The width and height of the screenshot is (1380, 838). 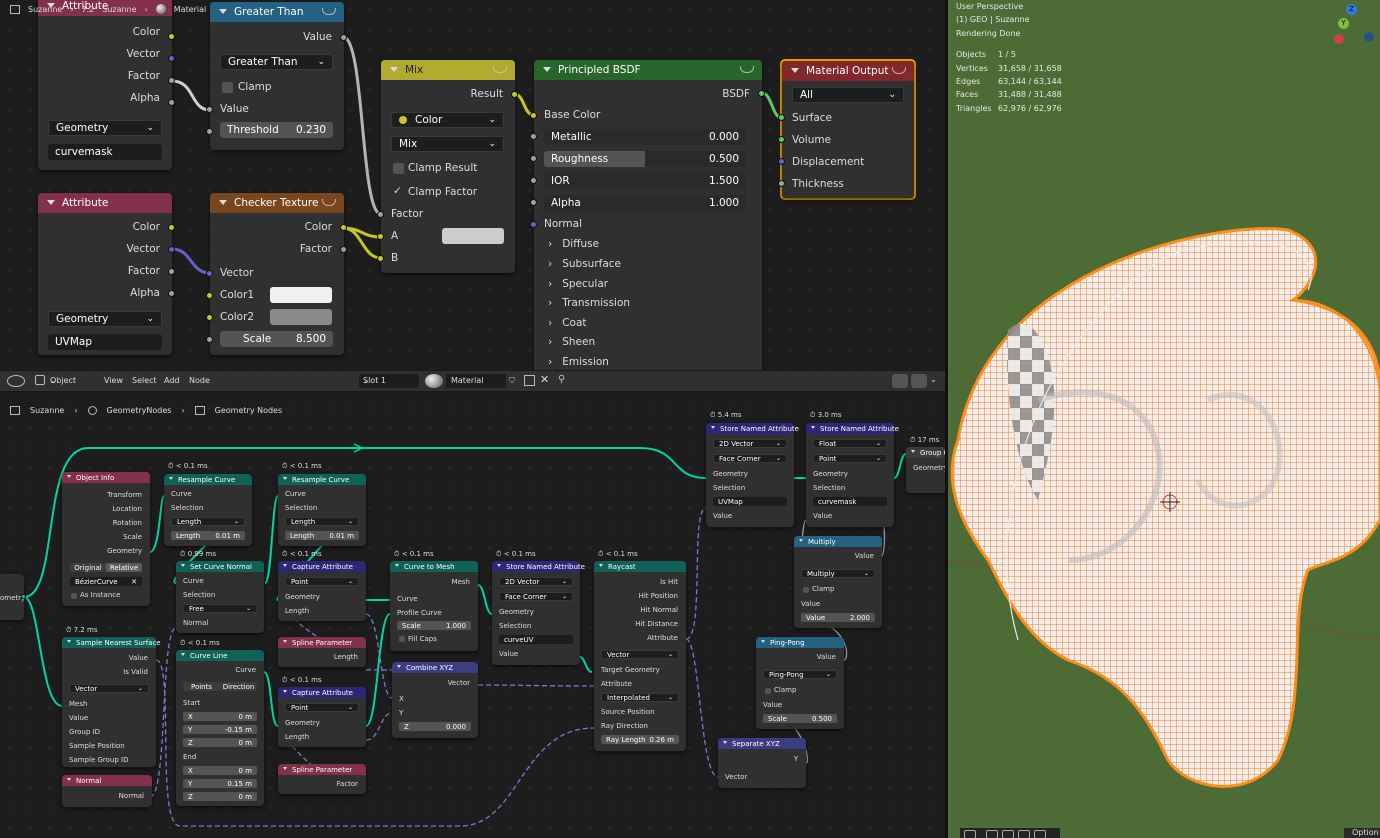 I want to click on end-z-field: Z0 m, so click(x=220, y=796).